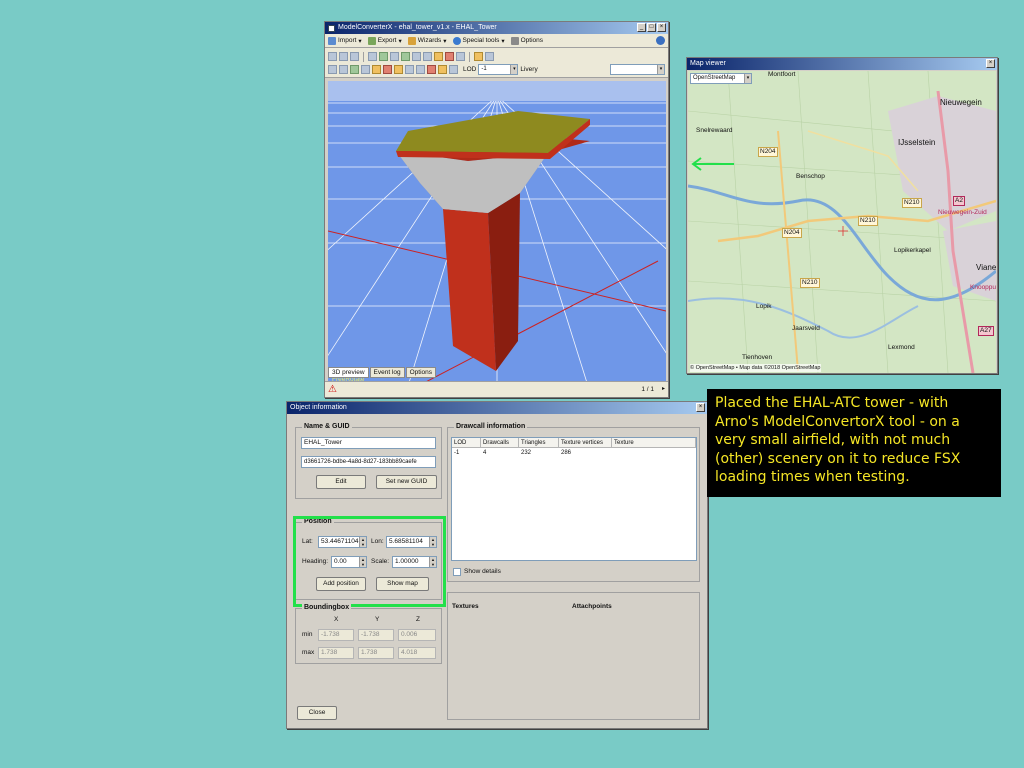 This screenshot has height=768, width=1024. What do you see at coordinates (438, 56) in the screenshot?
I see `light-icon` at bounding box center [438, 56].